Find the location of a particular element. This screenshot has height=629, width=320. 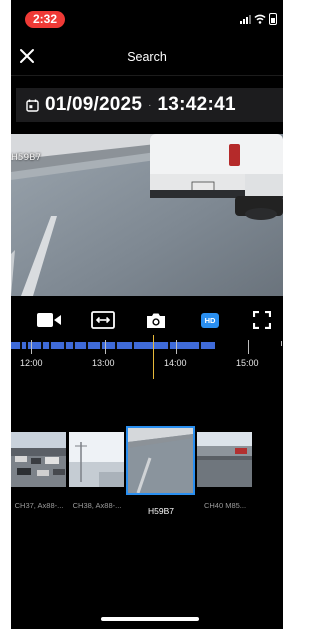

timeline-label: 14:00 is located at coordinates (175, 363).